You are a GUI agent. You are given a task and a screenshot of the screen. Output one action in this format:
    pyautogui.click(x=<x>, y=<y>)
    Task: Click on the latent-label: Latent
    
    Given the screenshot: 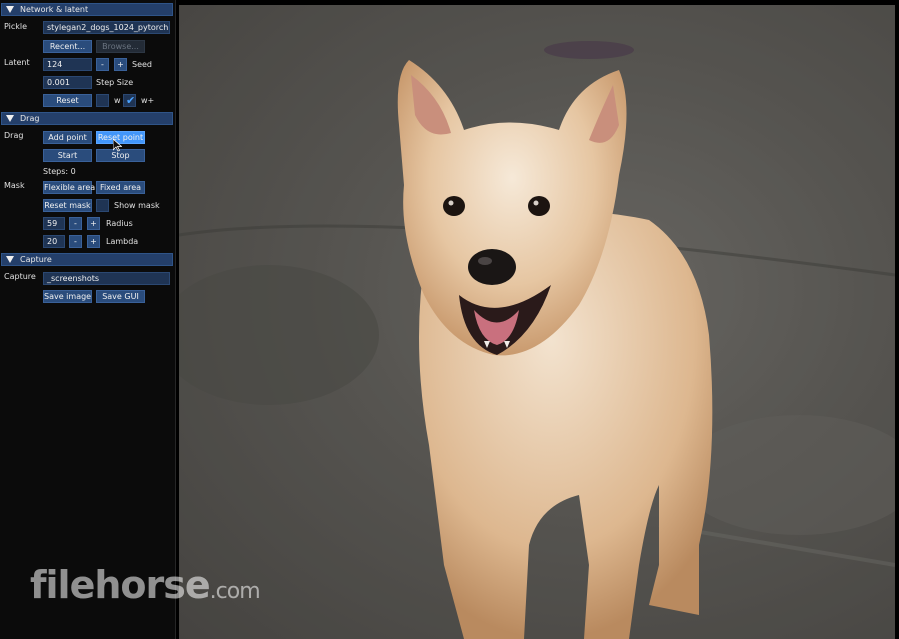 What is the action you would take?
    pyautogui.click(x=17, y=62)
    